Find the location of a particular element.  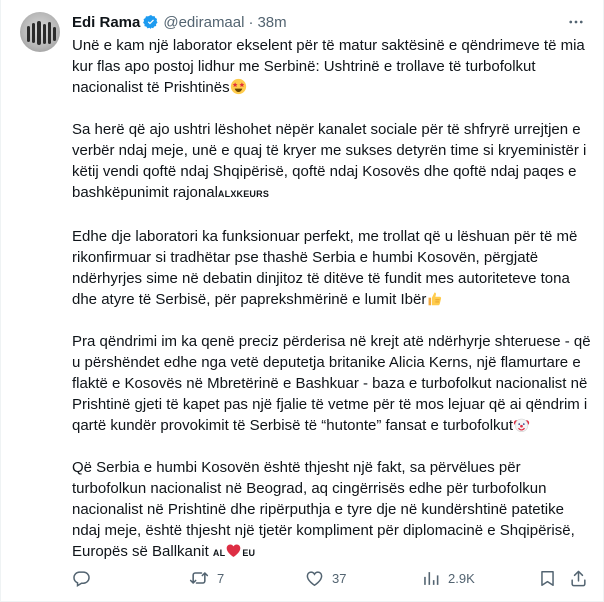

avatar is located at coordinates (40, 32).